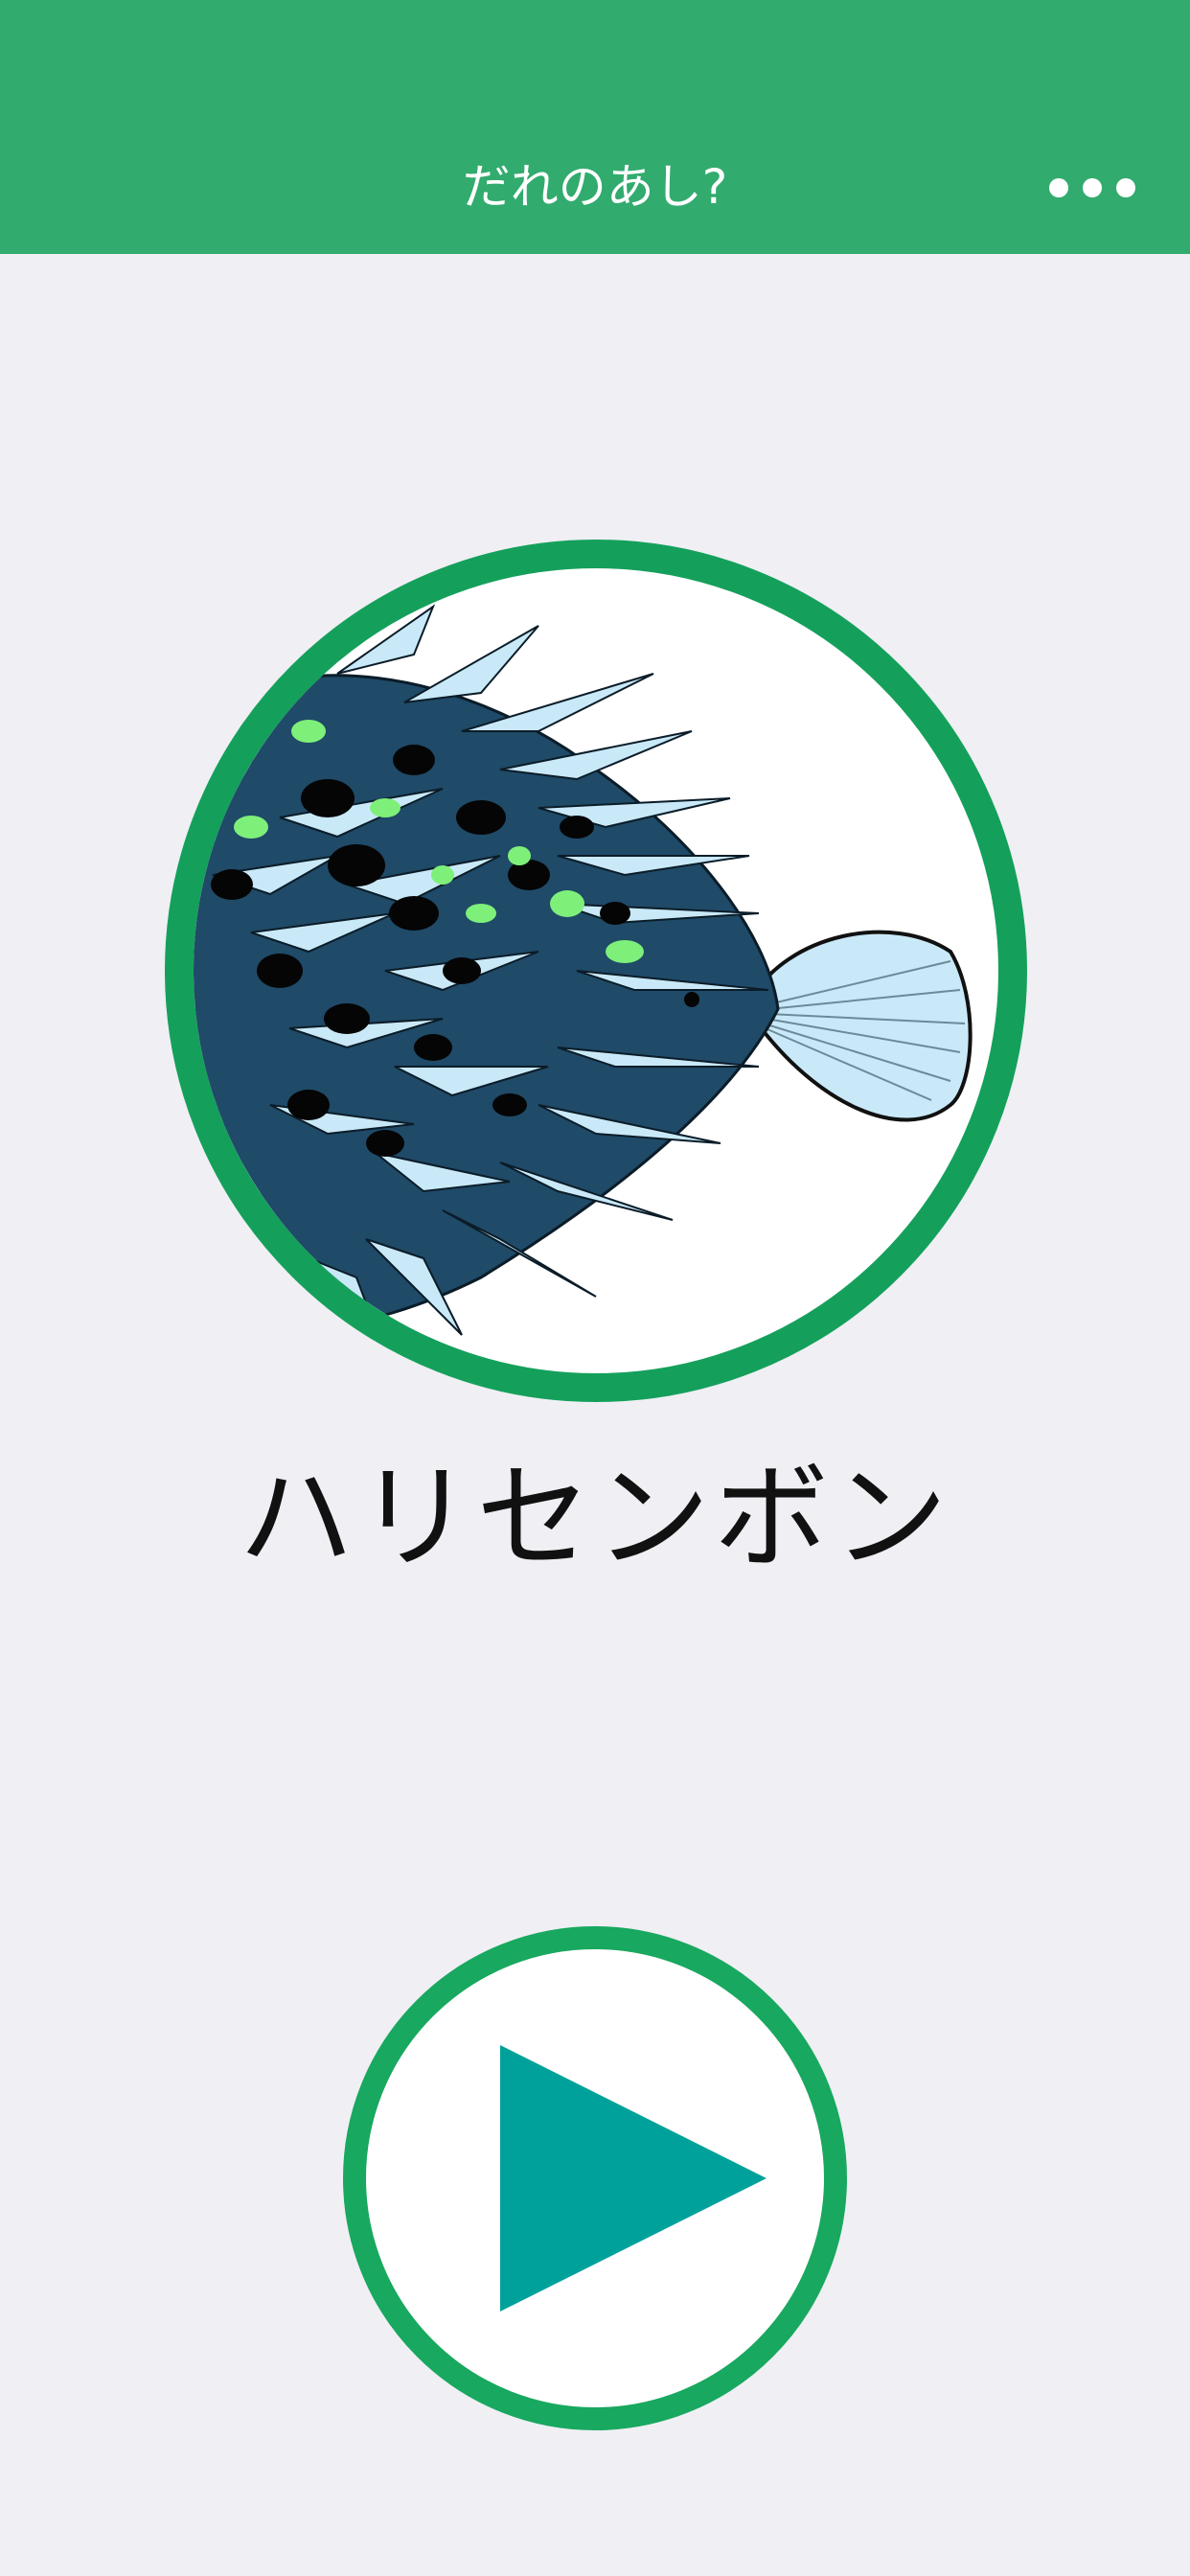 This screenshot has width=1190, height=2576. Describe the element at coordinates (595, 127) in the screenshot. I see `app-header: だれのあし?` at that location.